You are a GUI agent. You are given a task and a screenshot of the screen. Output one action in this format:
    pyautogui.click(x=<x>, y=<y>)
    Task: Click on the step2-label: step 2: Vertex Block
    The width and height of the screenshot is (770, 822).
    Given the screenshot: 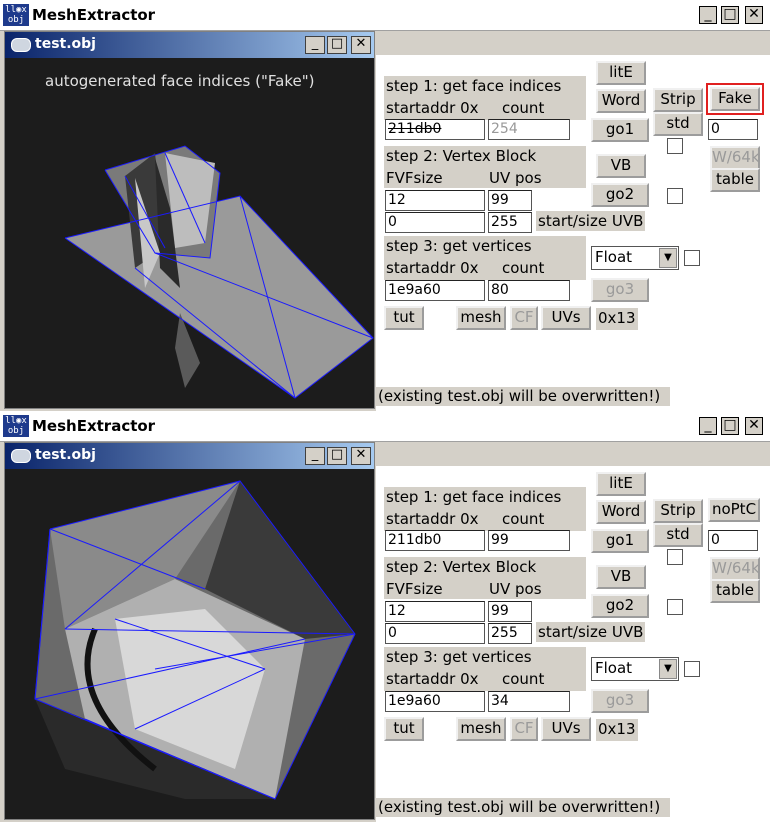 What is the action you would take?
    pyautogui.click(x=461, y=156)
    